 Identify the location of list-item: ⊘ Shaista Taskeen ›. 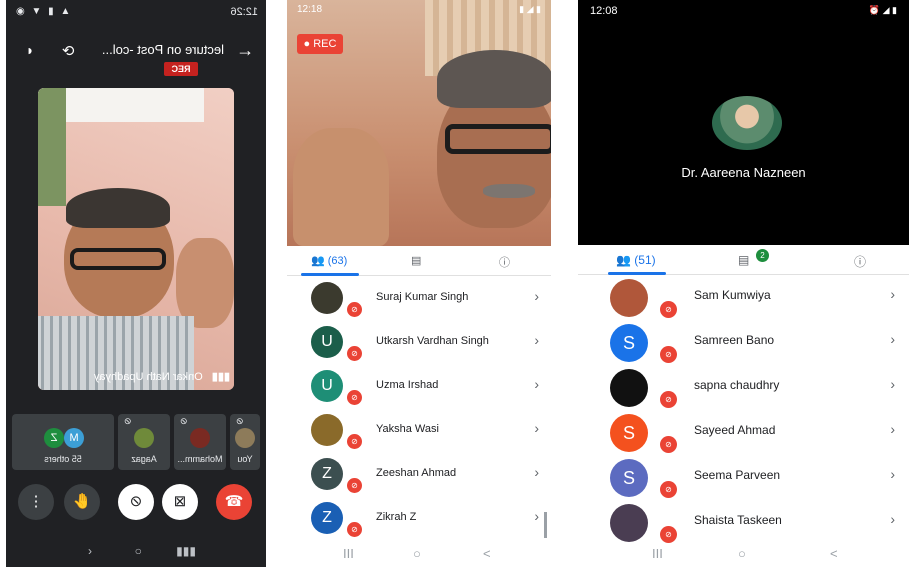
(743, 522).